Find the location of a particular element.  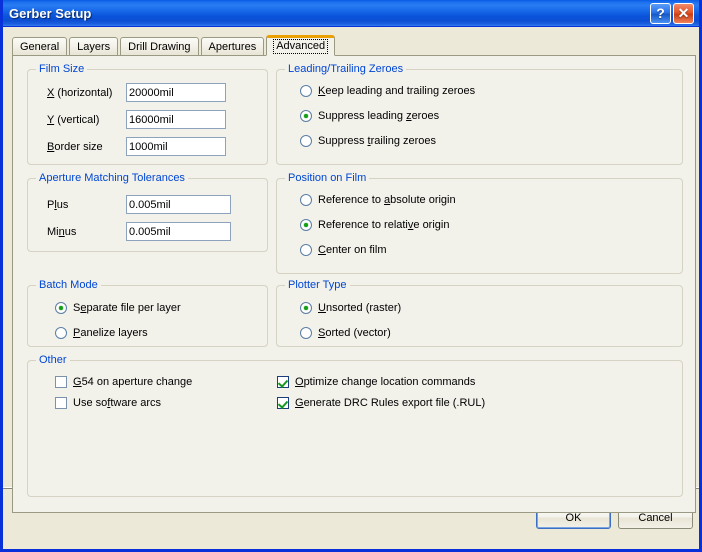

group-aperture-matching-tolerances: Aperture Matching Tolerances Plus Minus is located at coordinates (147, 212).